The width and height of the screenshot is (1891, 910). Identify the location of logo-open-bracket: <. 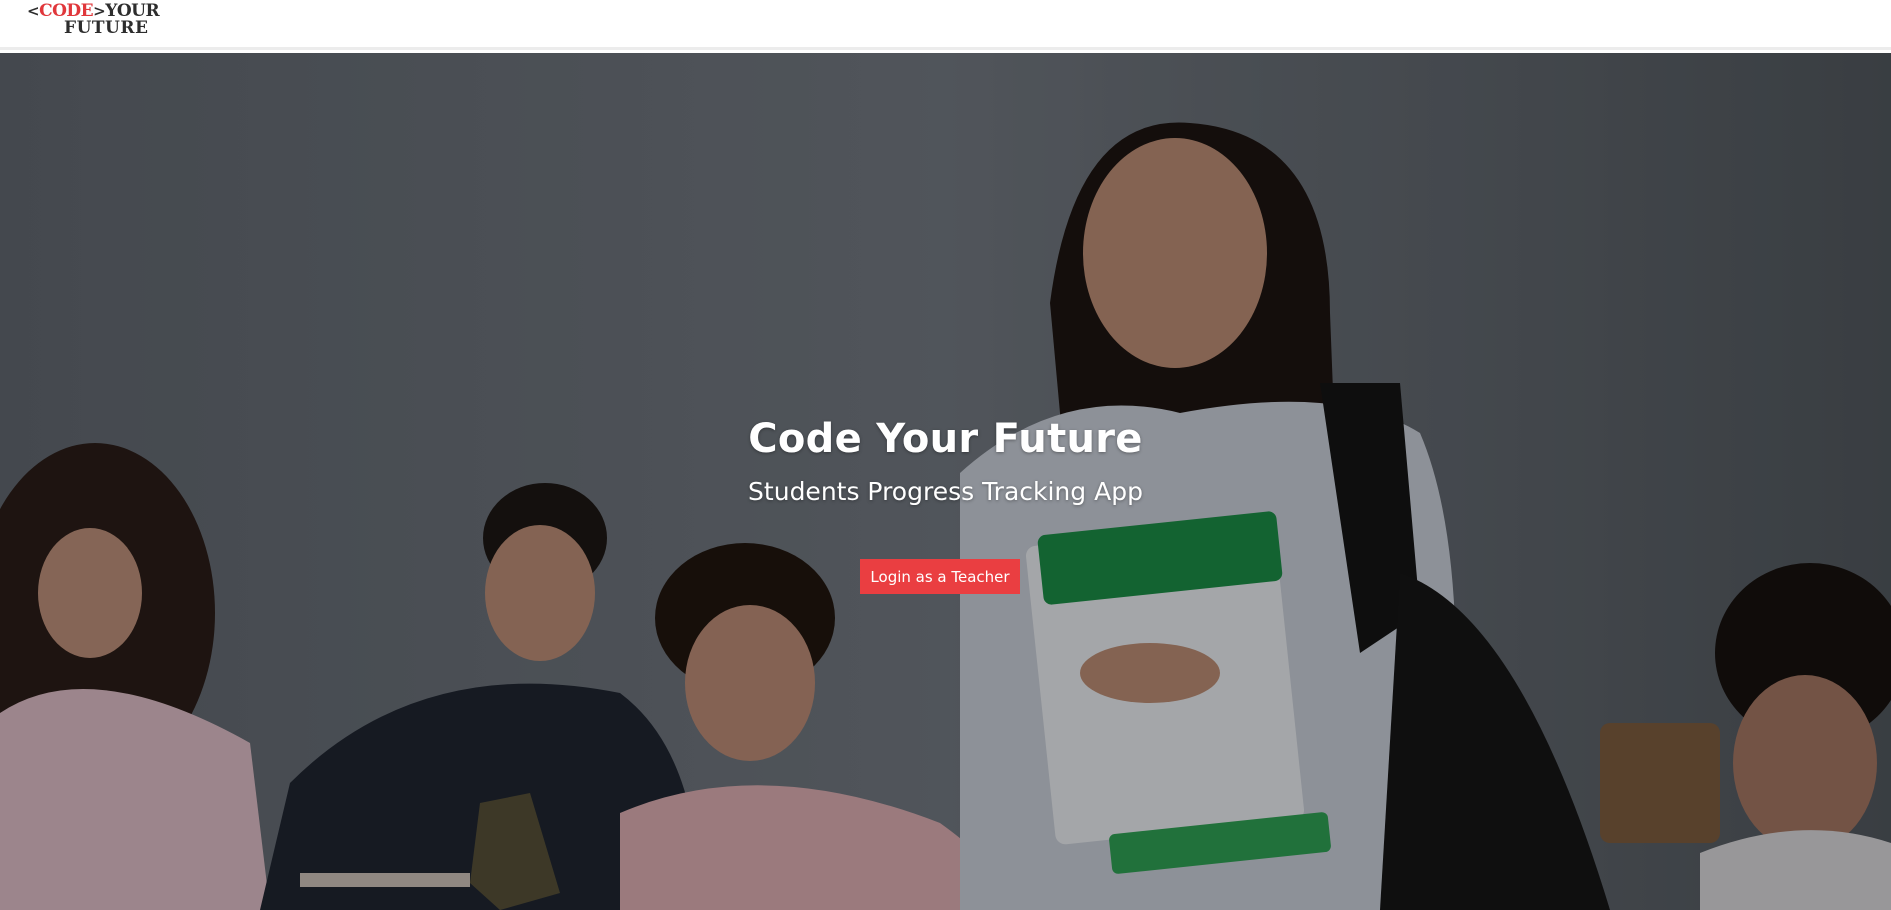
(33, 11).